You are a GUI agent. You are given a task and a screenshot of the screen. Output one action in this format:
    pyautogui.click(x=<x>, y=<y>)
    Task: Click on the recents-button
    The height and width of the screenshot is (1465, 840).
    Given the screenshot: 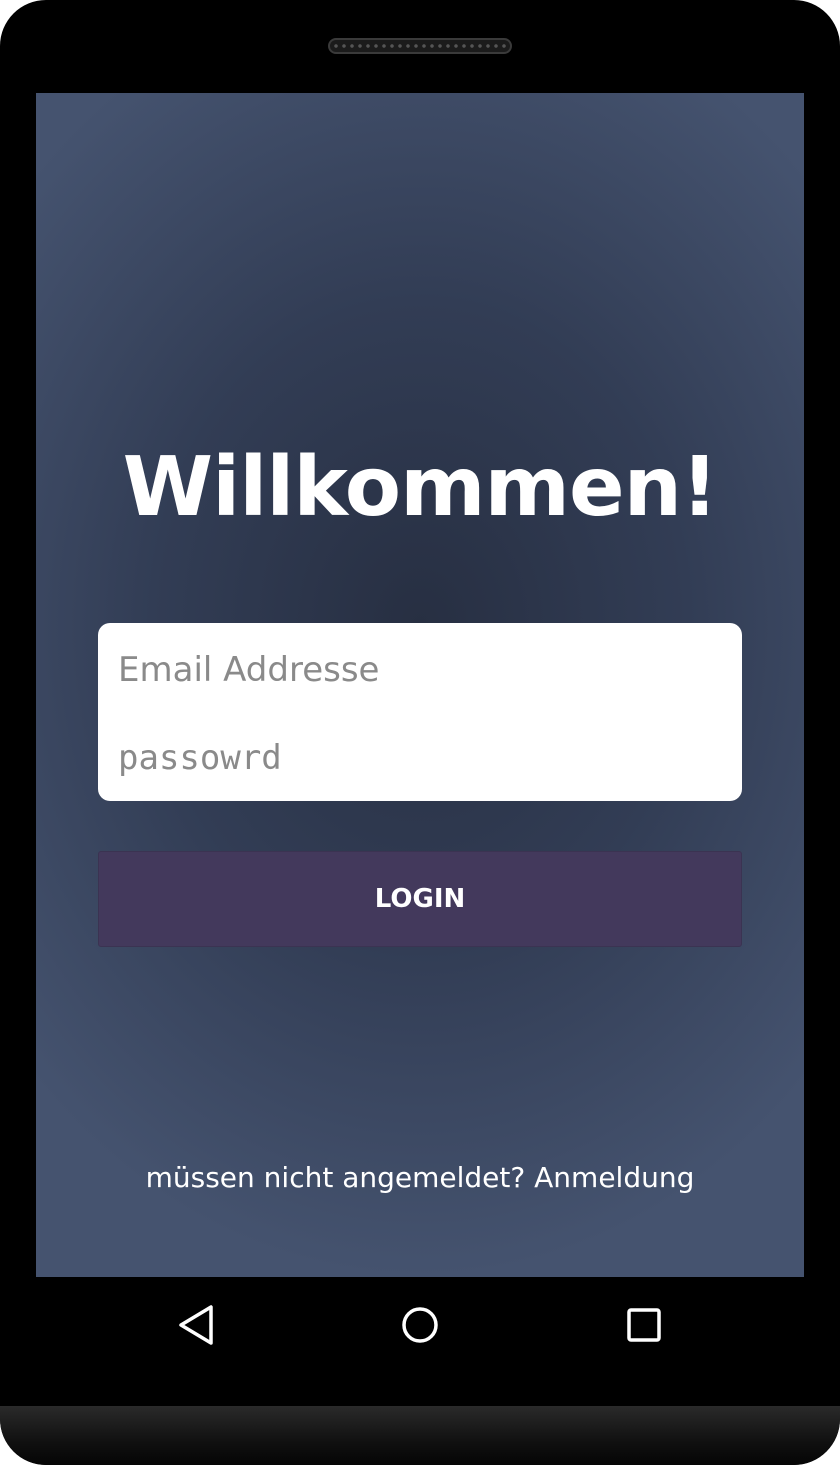 What is the action you would take?
    pyautogui.click(x=644, y=1325)
    